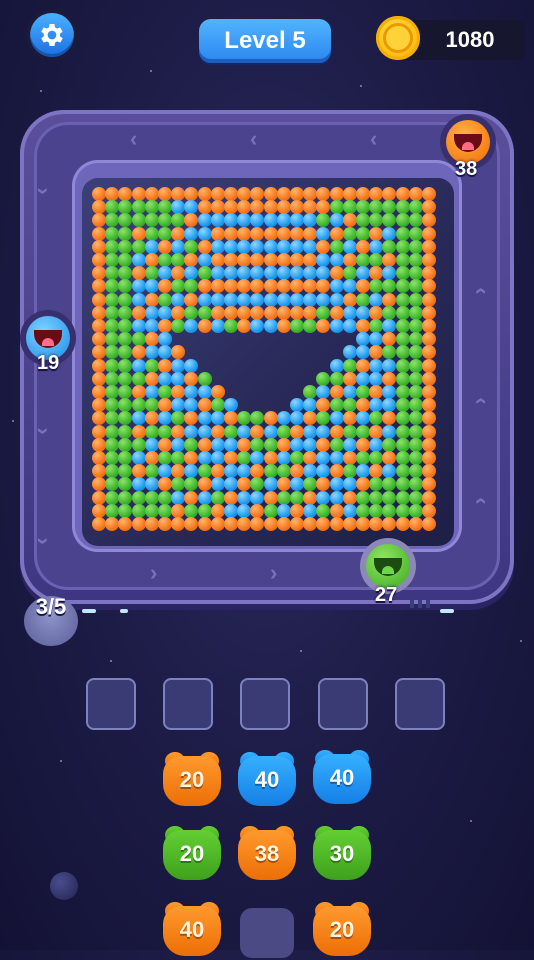 The height and width of the screenshot is (960, 534). I want to click on settings-button, so click(52, 35).